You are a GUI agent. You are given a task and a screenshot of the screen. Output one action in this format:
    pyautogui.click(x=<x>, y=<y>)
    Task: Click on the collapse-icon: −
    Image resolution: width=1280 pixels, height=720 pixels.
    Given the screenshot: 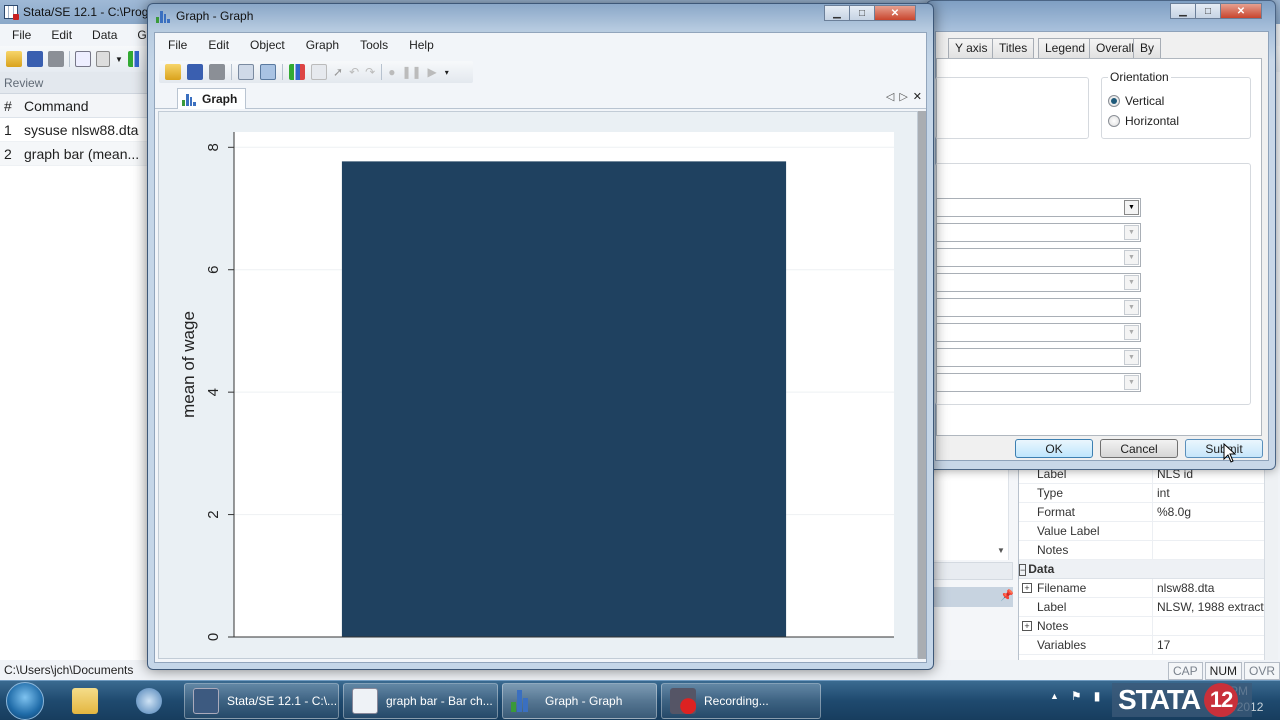 What is the action you would take?
    pyautogui.click(x=1023, y=570)
    